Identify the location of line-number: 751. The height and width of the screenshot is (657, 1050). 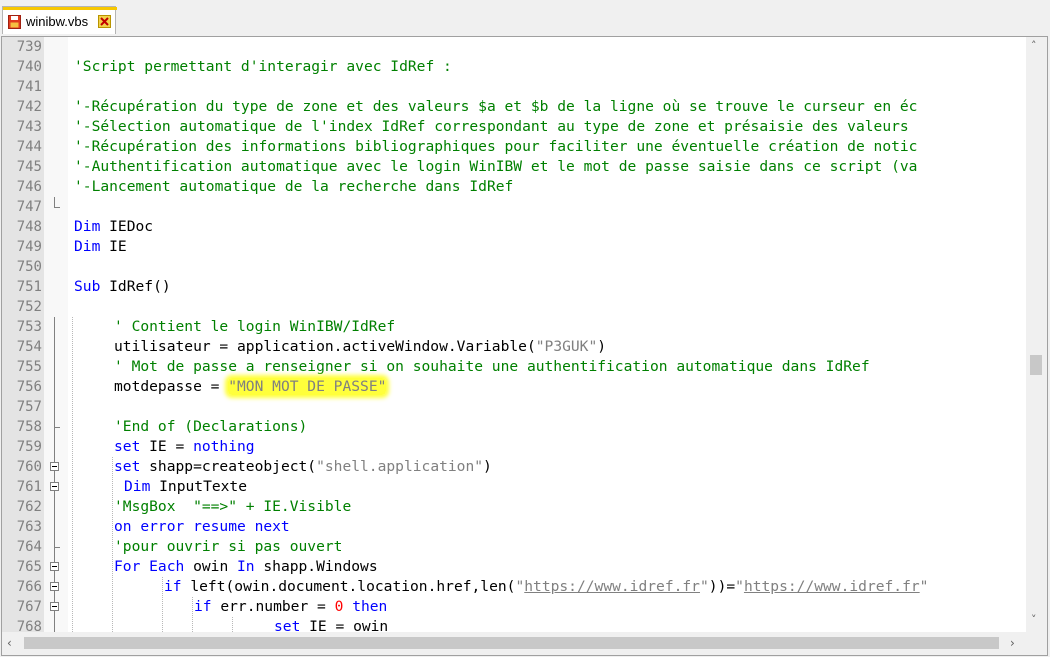
(29, 287).